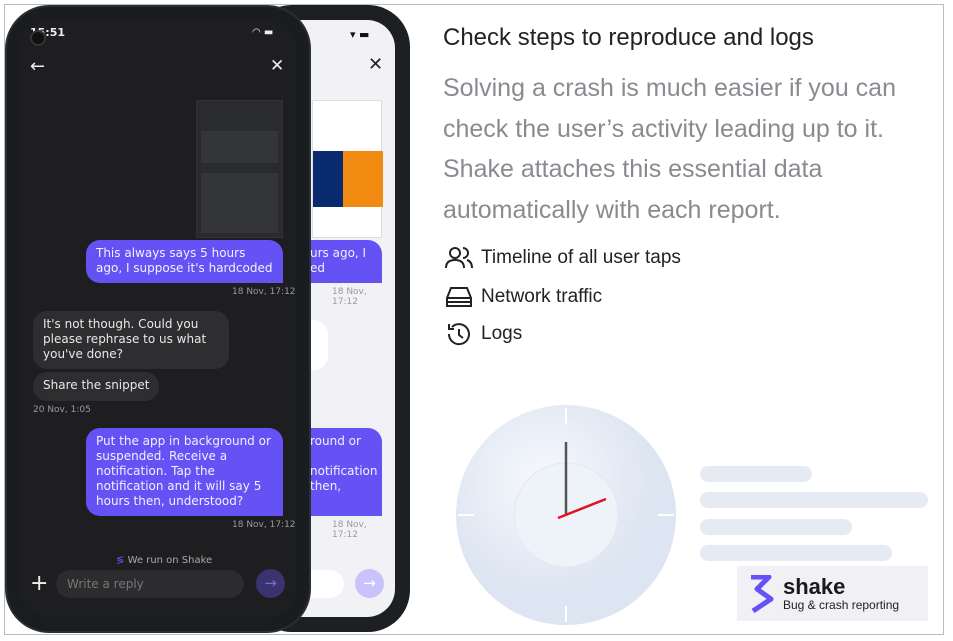  Describe the element at coordinates (628, 37) in the screenshot. I see `section-title: Check steps to reproduce and logs` at that location.